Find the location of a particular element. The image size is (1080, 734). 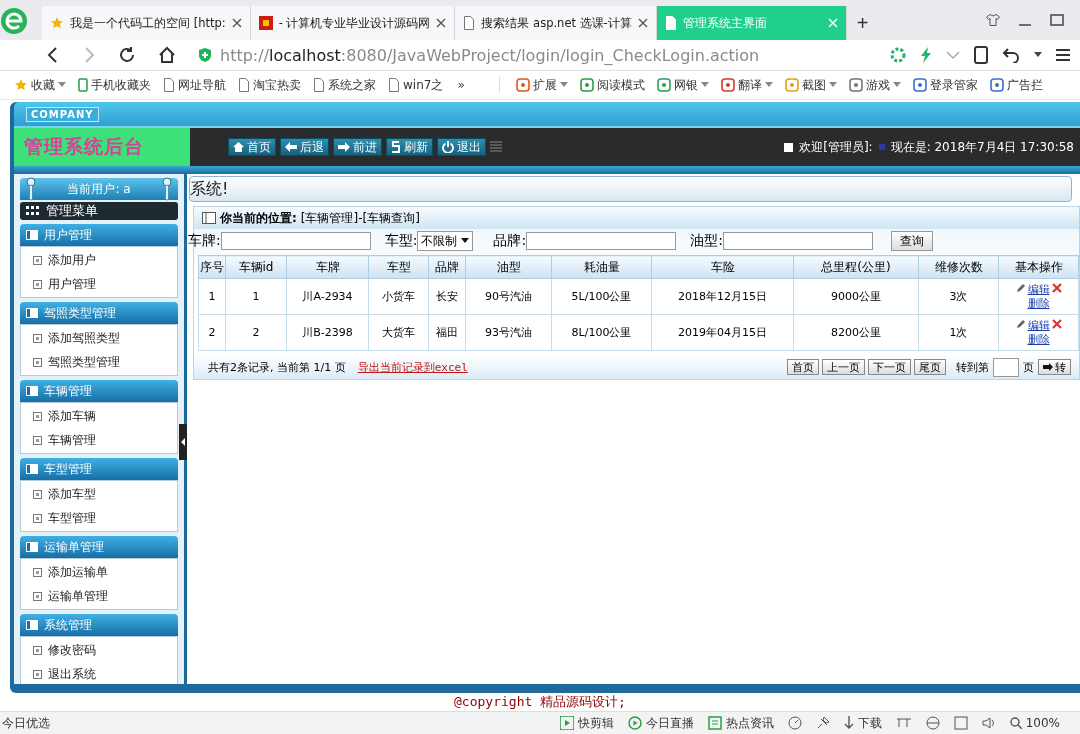

search-button: 查询 is located at coordinates (911, 241).